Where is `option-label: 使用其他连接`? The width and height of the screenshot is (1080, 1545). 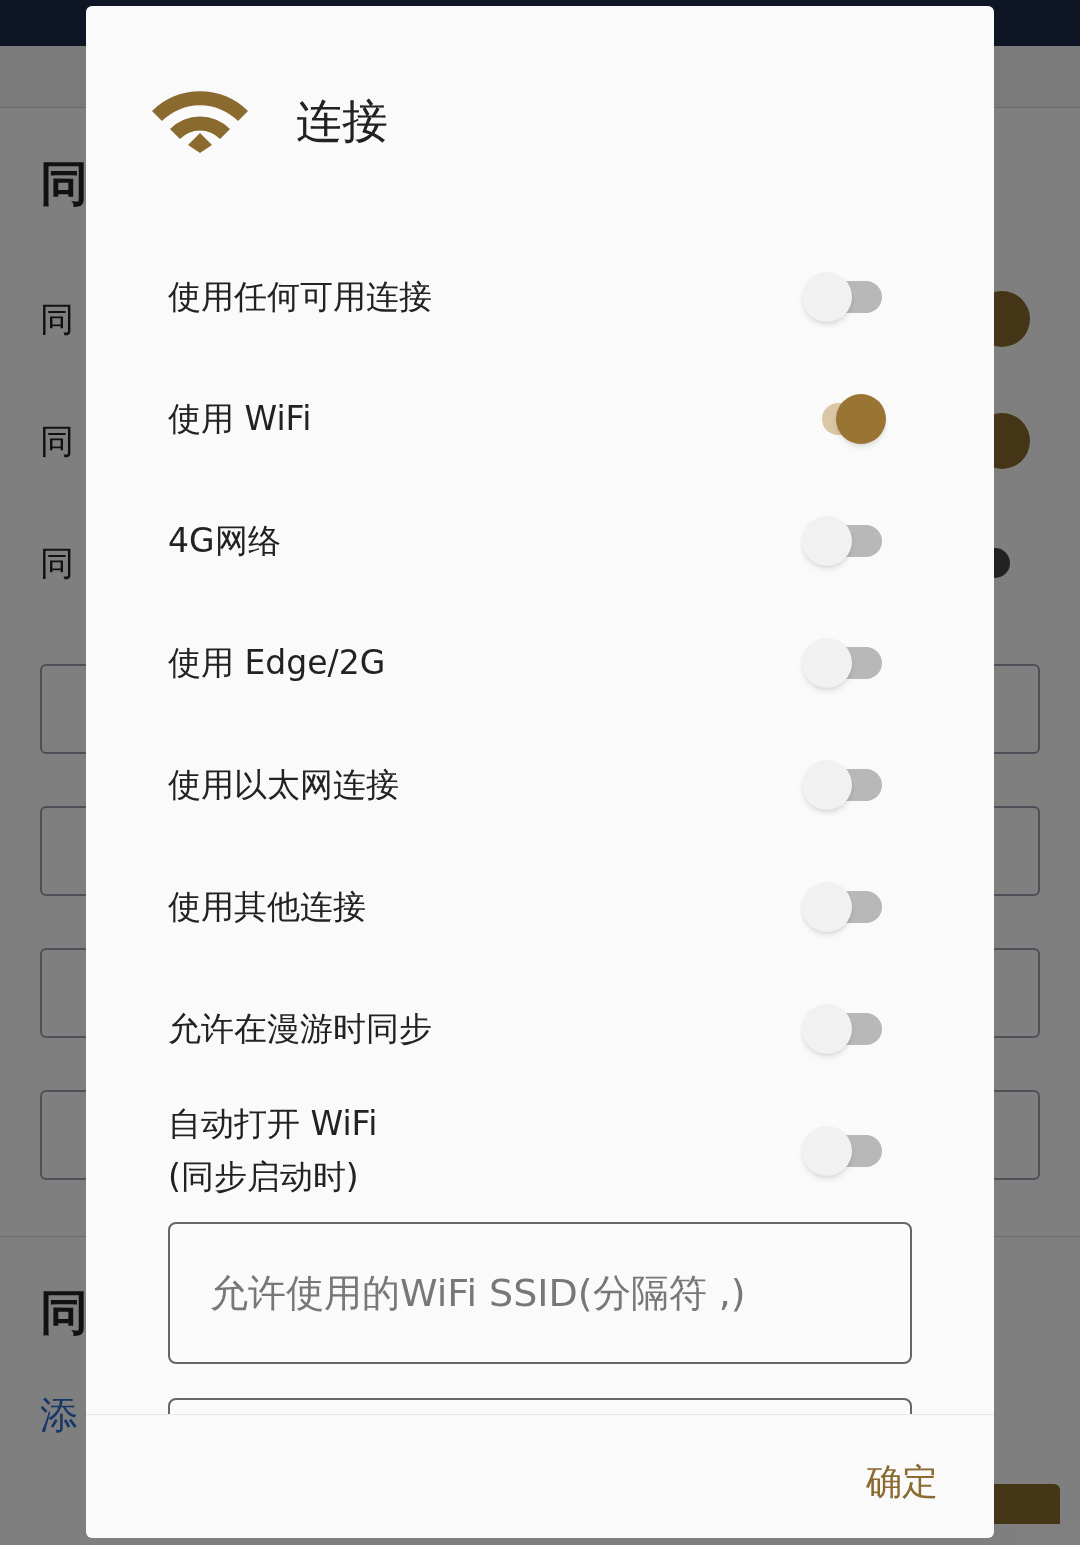
option-label: 使用其他连接 is located at coordinates (267, 906).